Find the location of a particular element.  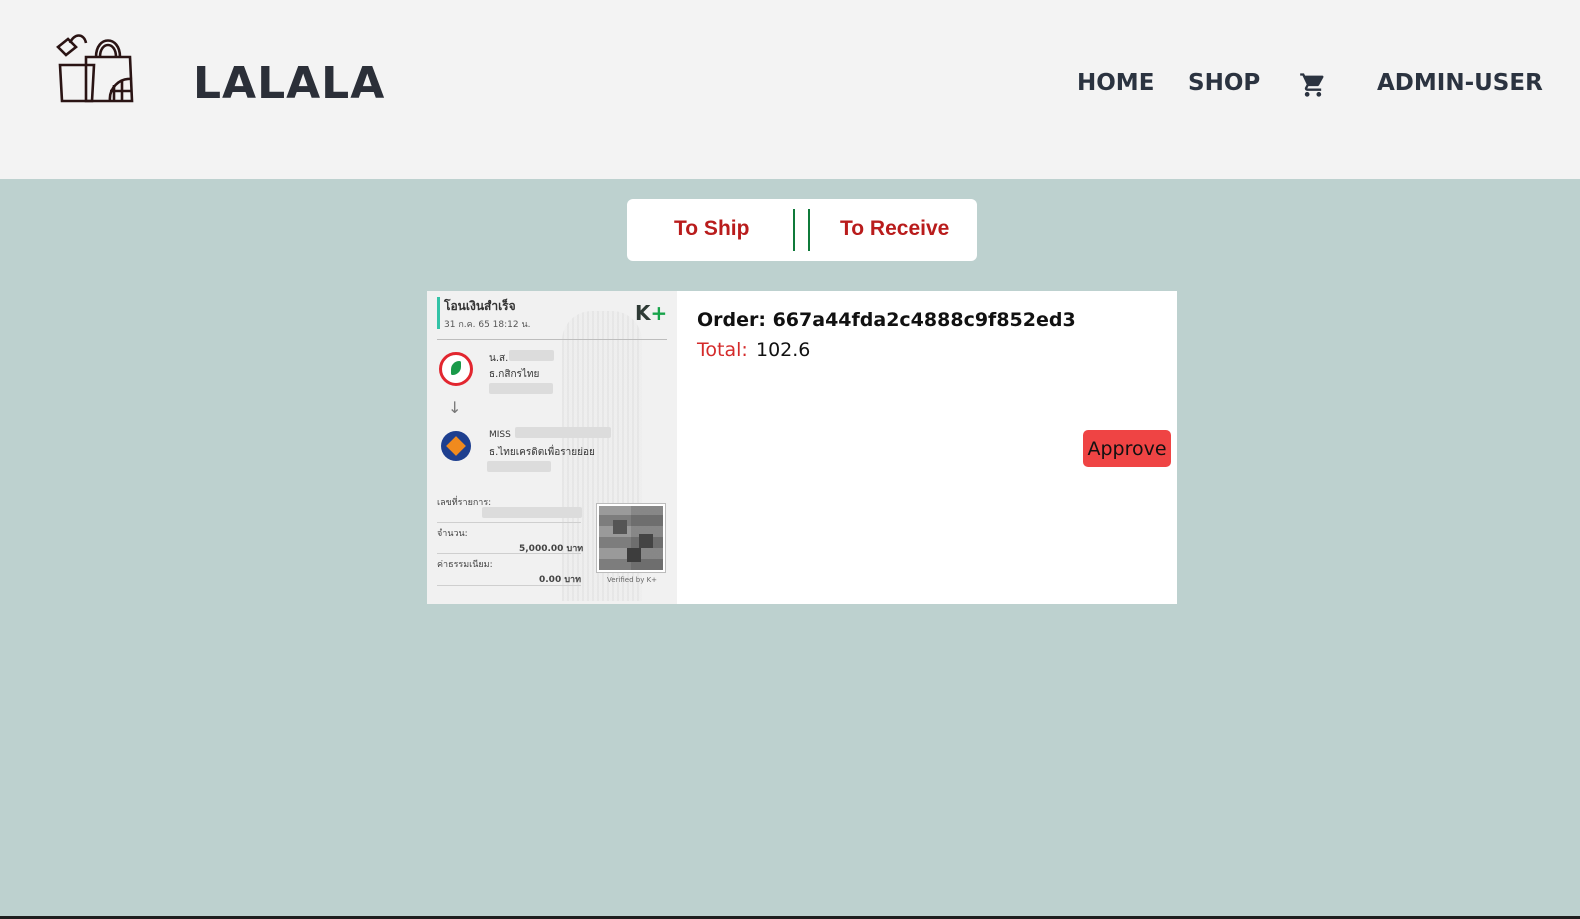

kplus-letter: K is located at coordinates (643, 313).